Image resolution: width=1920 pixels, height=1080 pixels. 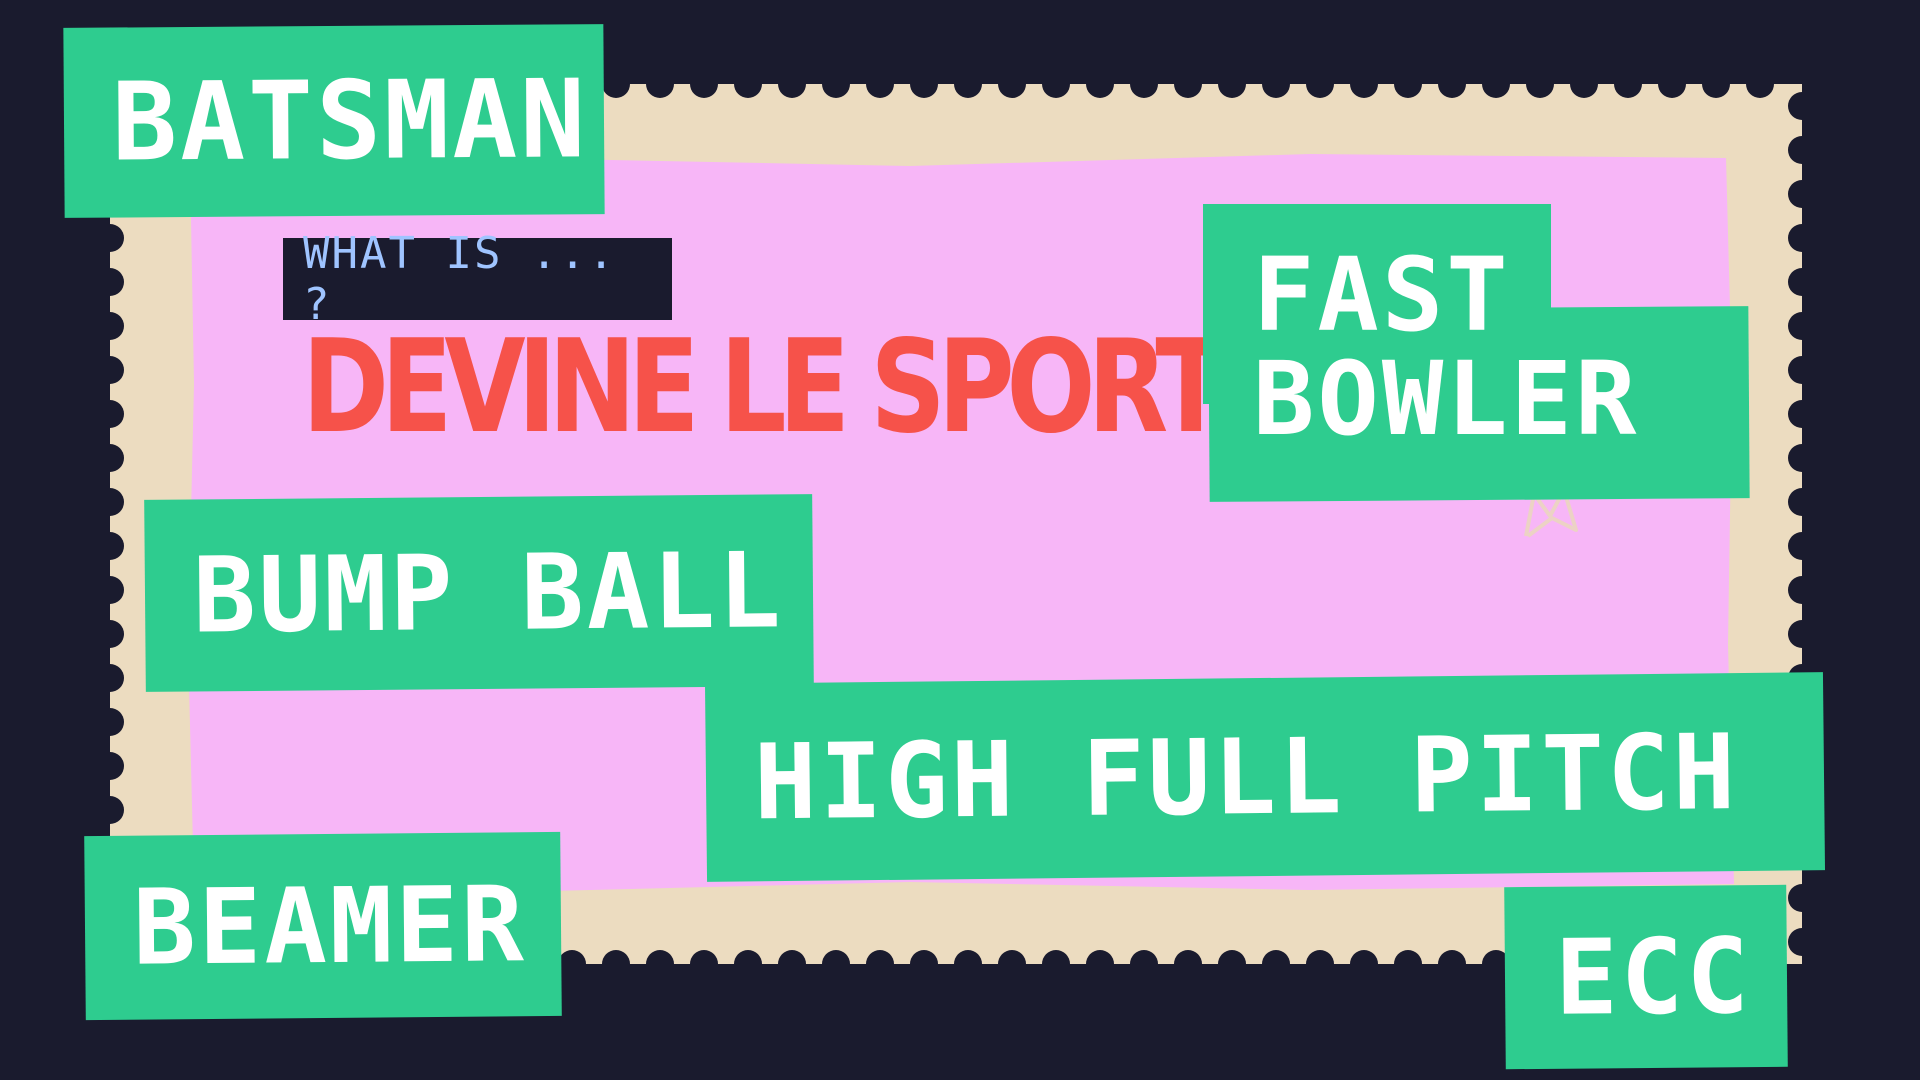 I want to click on term-label: FAST BOWLER, so click(x=1446, y=348).